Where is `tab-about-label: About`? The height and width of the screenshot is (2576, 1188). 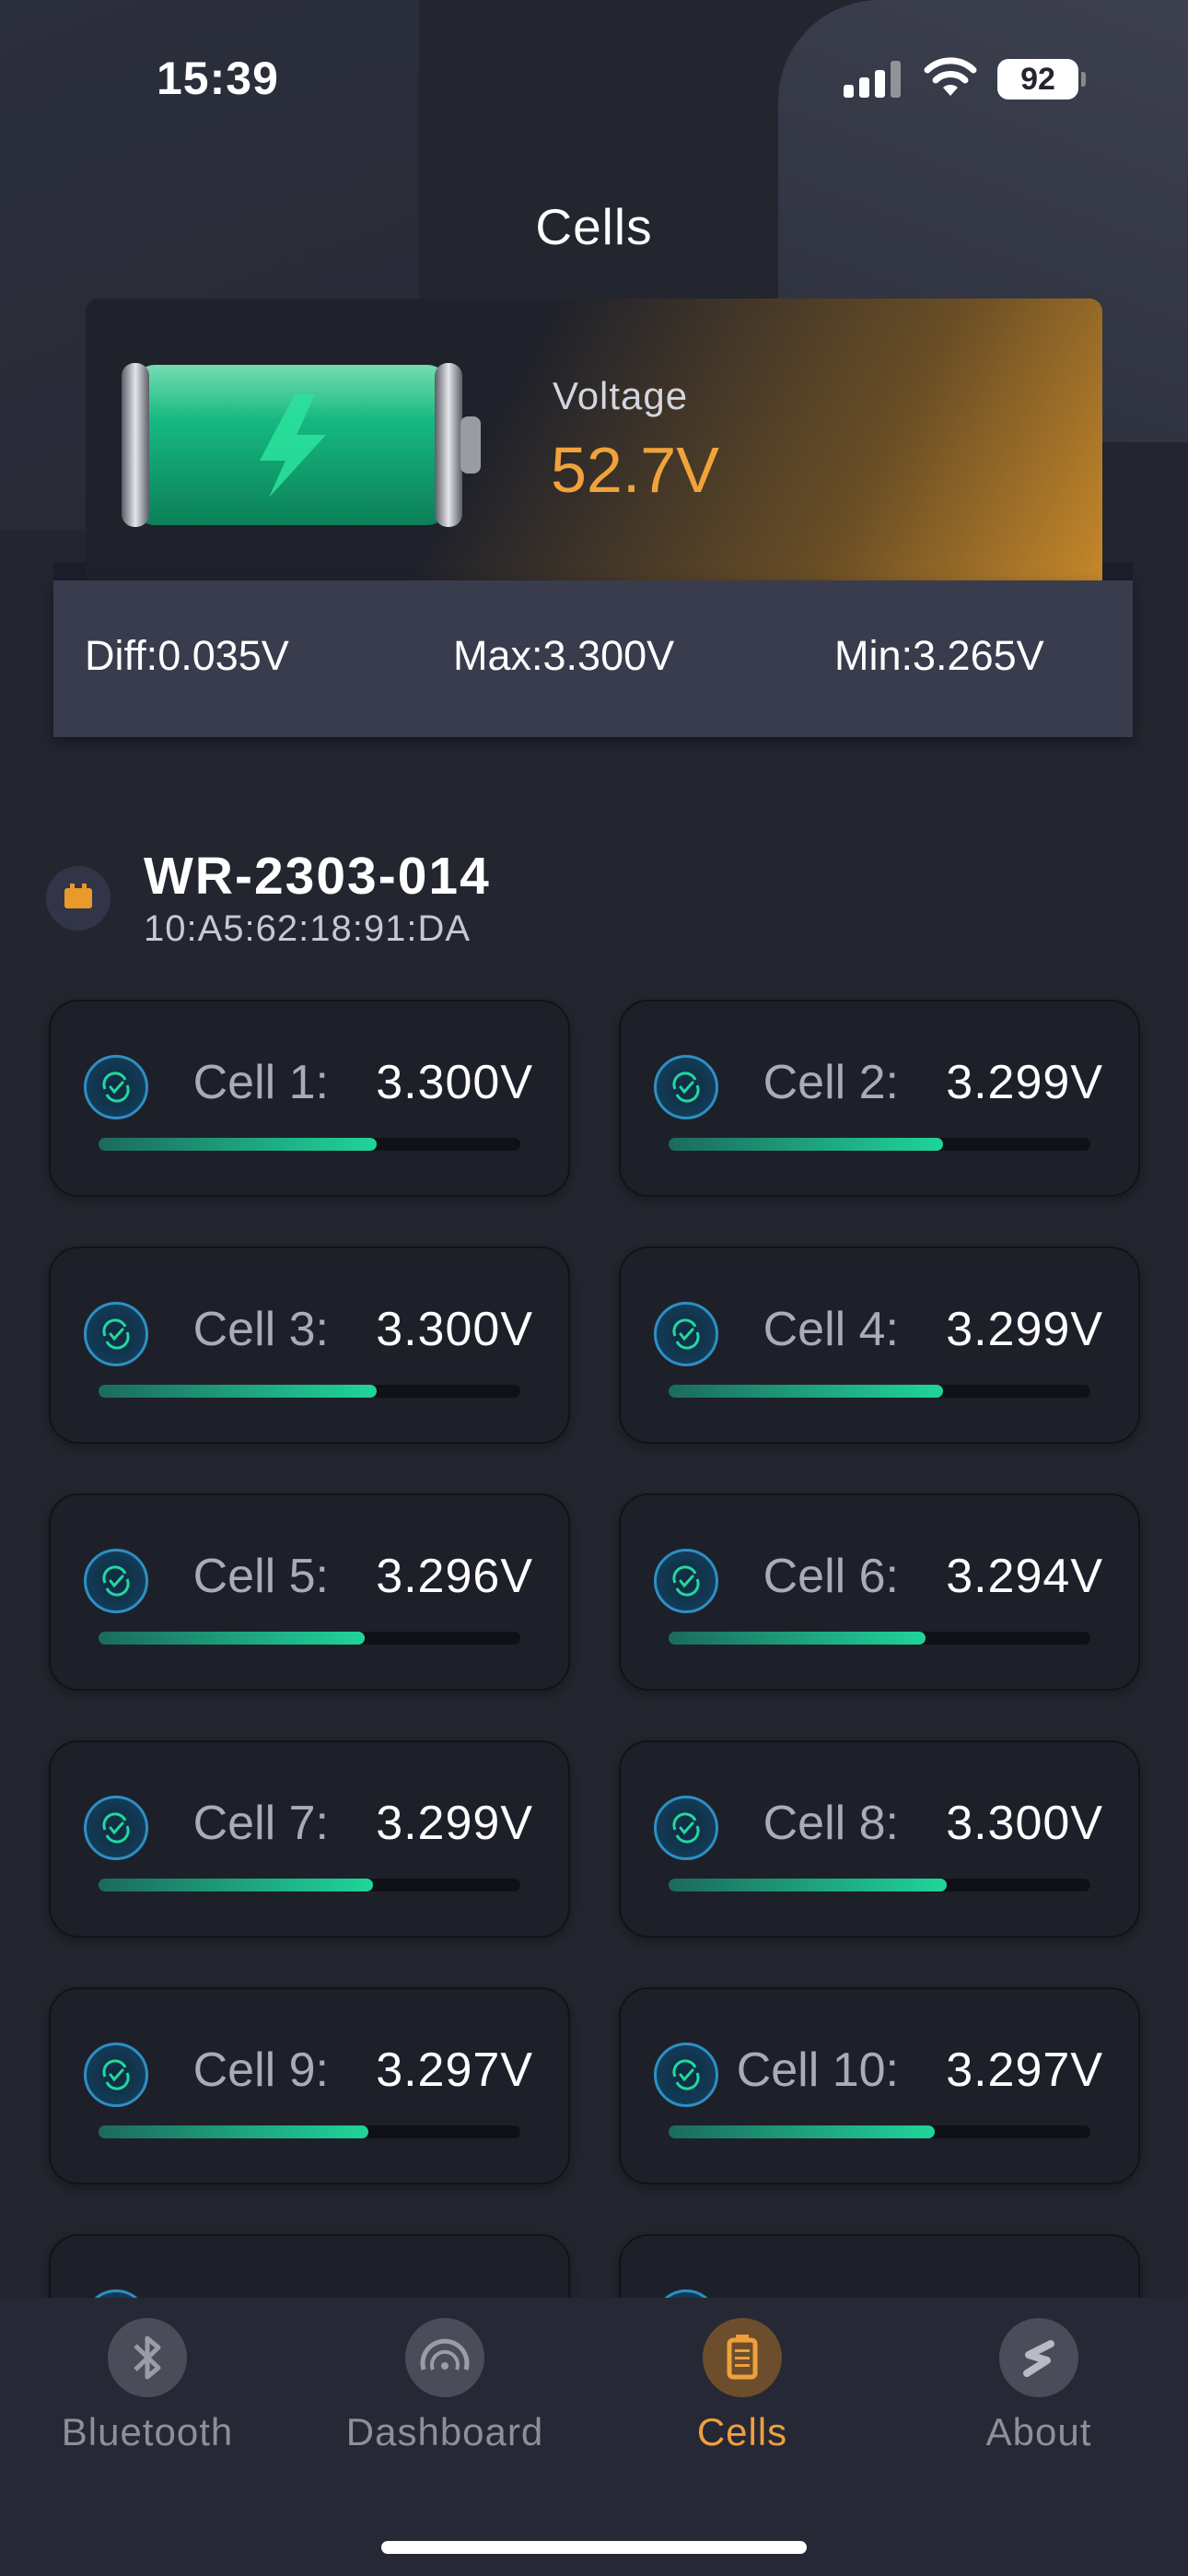 tab-about-label: About is located at coordinates (1038, 2431).